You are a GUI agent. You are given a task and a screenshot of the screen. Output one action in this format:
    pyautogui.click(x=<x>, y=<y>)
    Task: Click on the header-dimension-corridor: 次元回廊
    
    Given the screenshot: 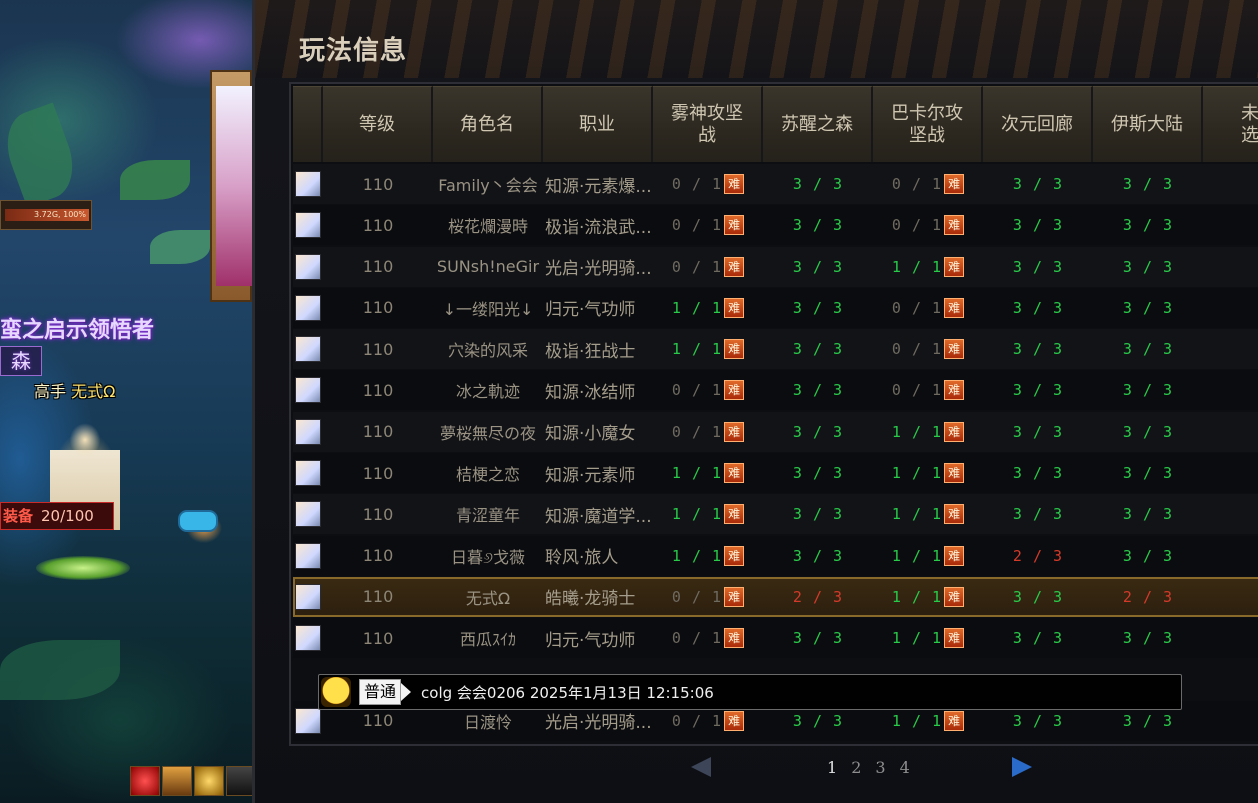 What is the action you would take?
    pyautogui.click(x=1038, y=124)
    